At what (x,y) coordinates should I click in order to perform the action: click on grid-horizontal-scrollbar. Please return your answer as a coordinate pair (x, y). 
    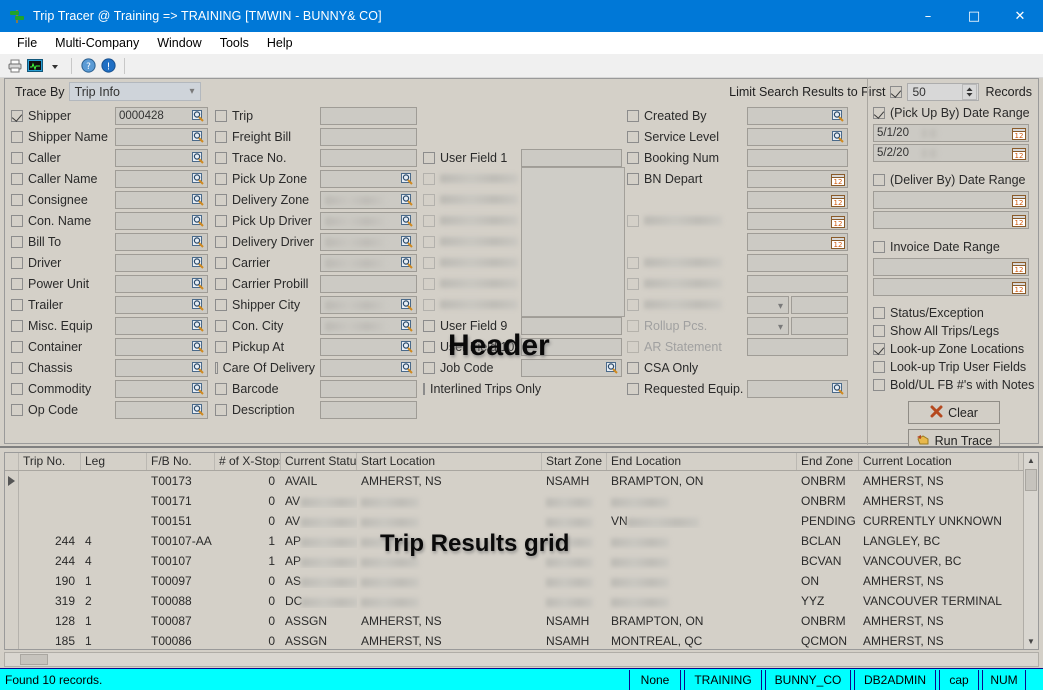
    Looking at the image, I should click on (521, 659).